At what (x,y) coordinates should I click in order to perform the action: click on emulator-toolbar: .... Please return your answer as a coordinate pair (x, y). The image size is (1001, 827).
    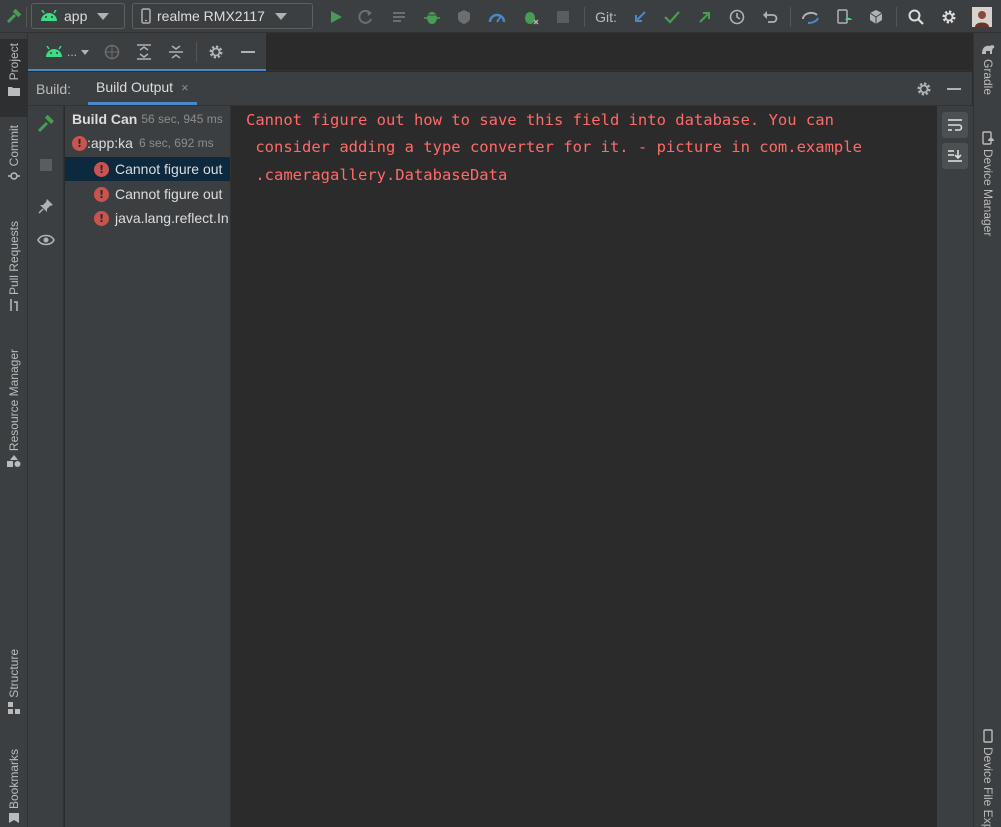
    Looking at the image, I should click on (500, 52).